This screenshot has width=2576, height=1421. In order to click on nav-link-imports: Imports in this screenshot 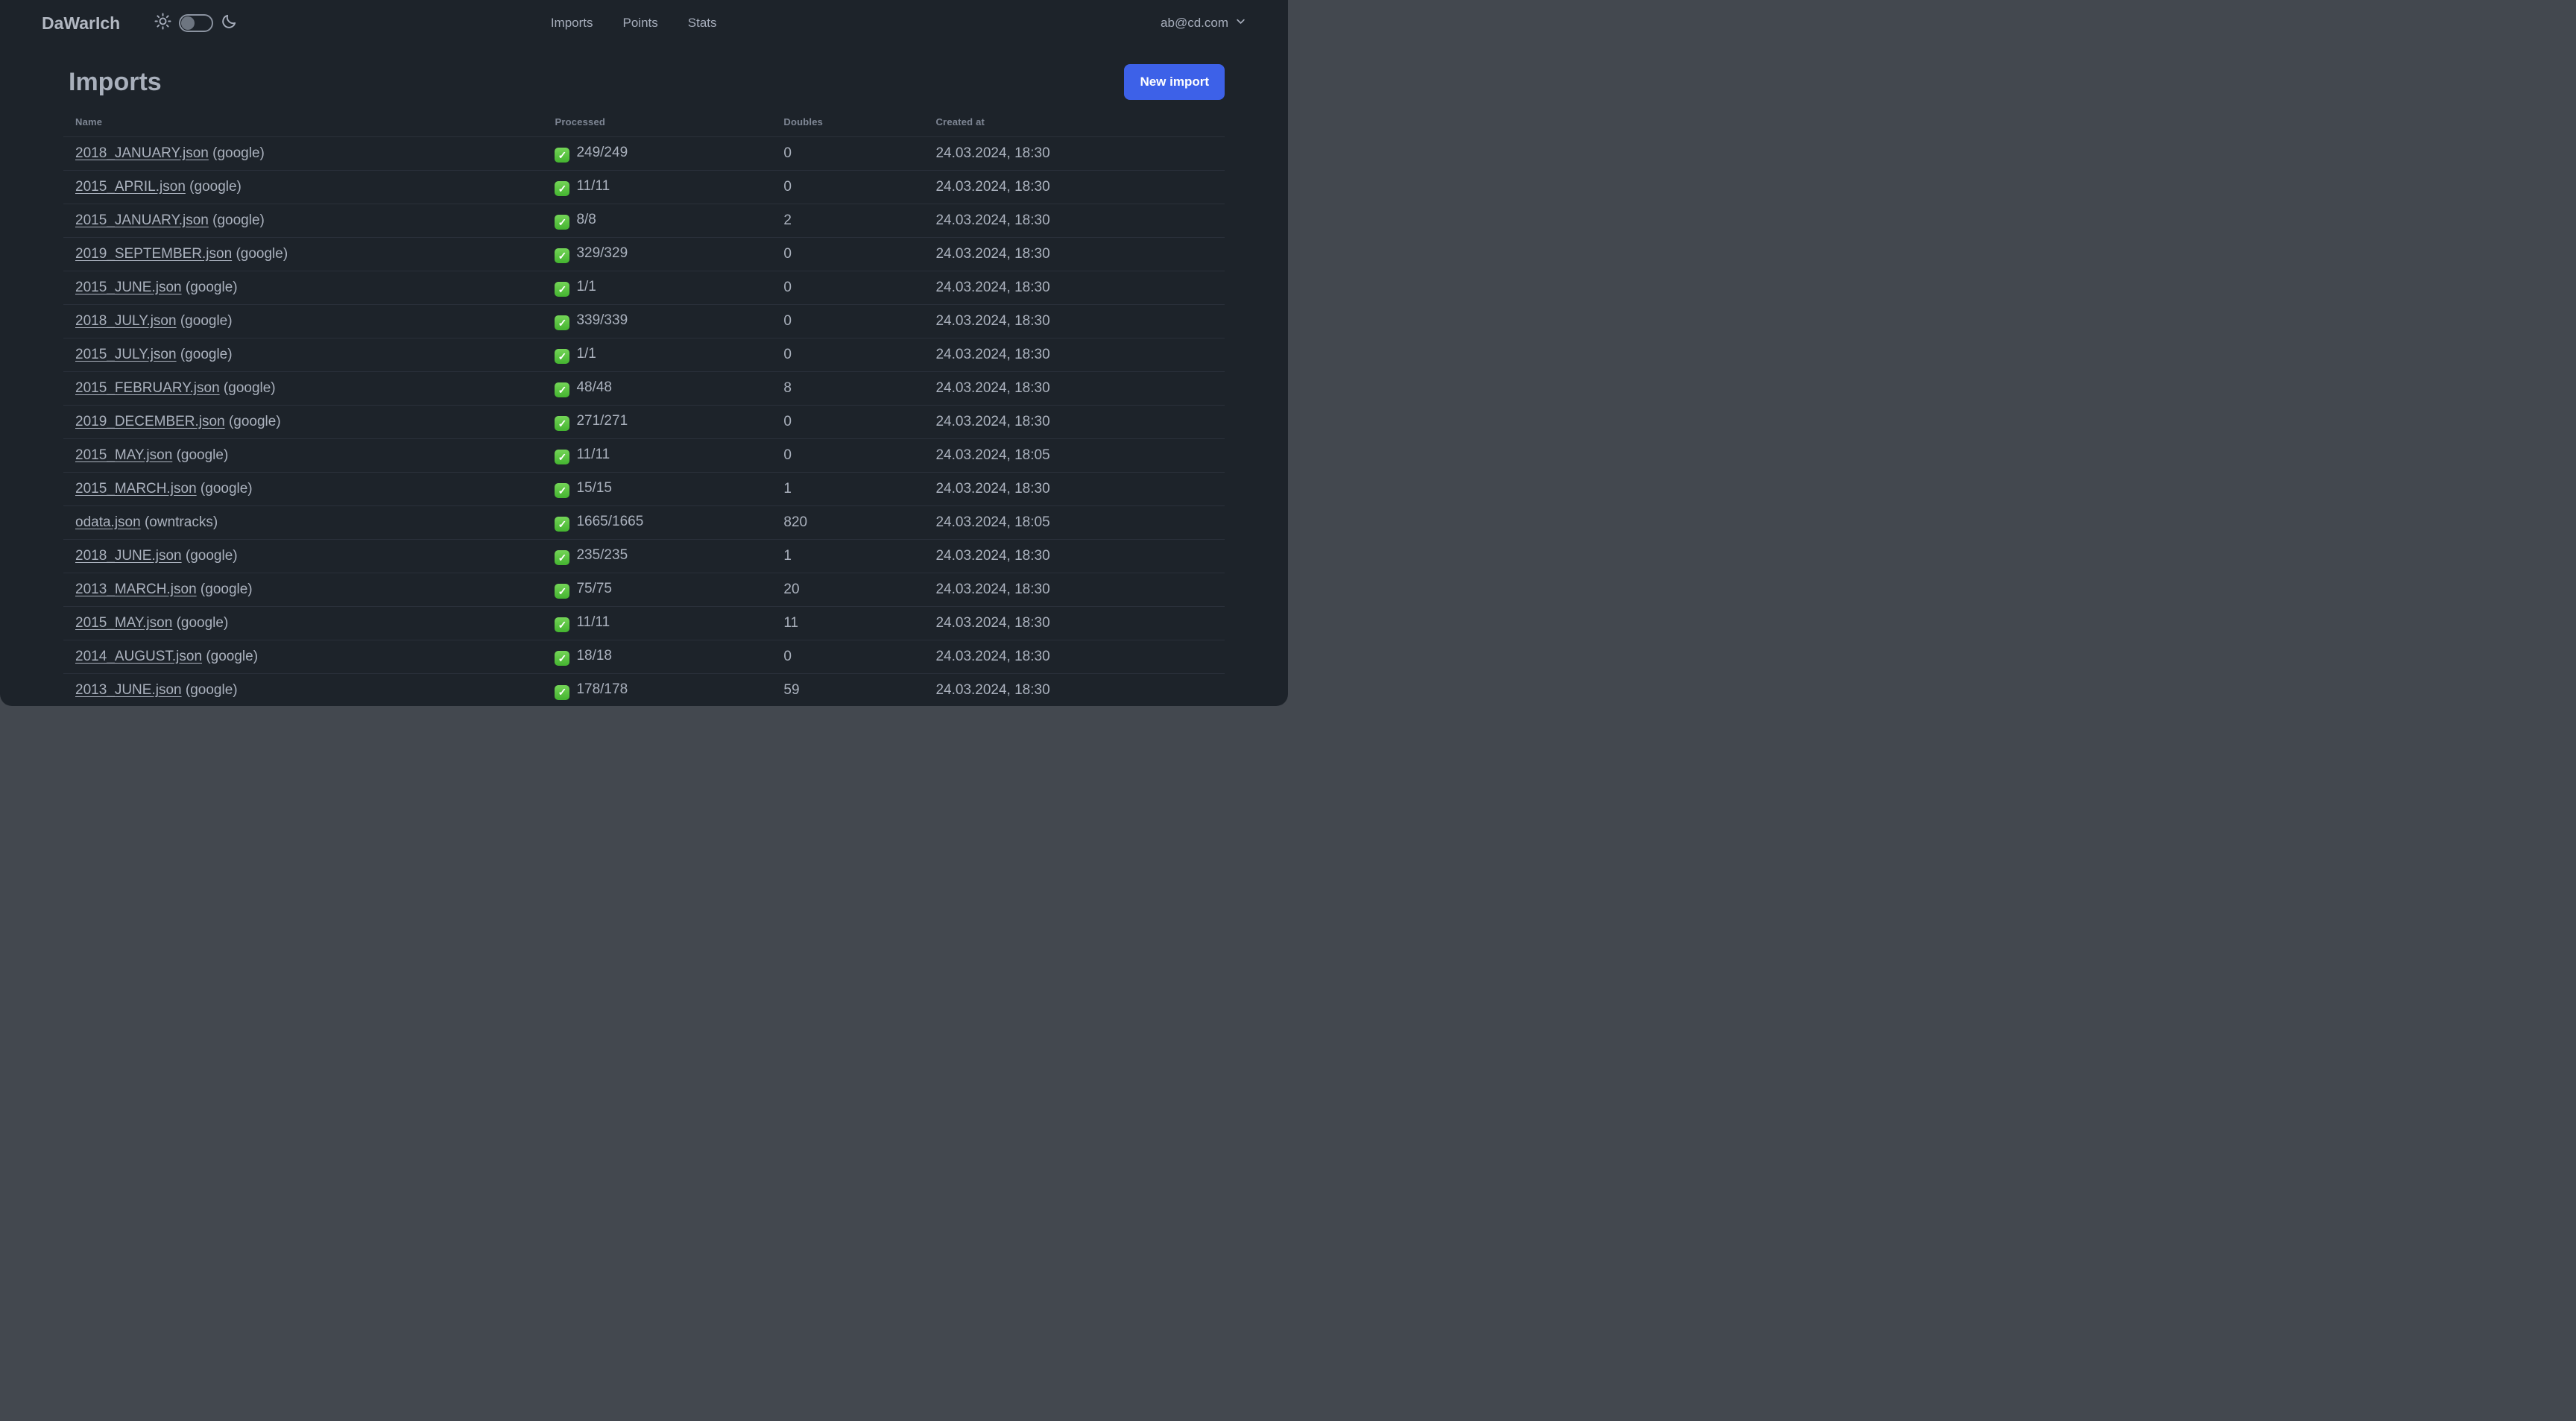, I will do `click(572, 23)`.